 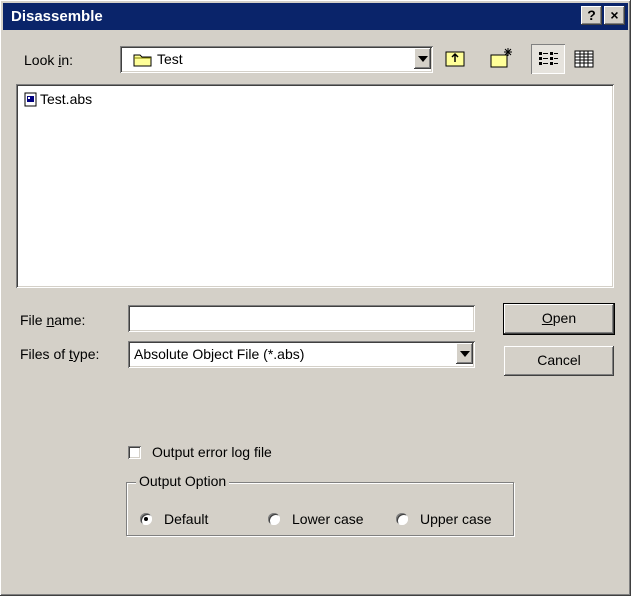 I want to click on filetype-label: Files of type:, so click(x=60, y=354).